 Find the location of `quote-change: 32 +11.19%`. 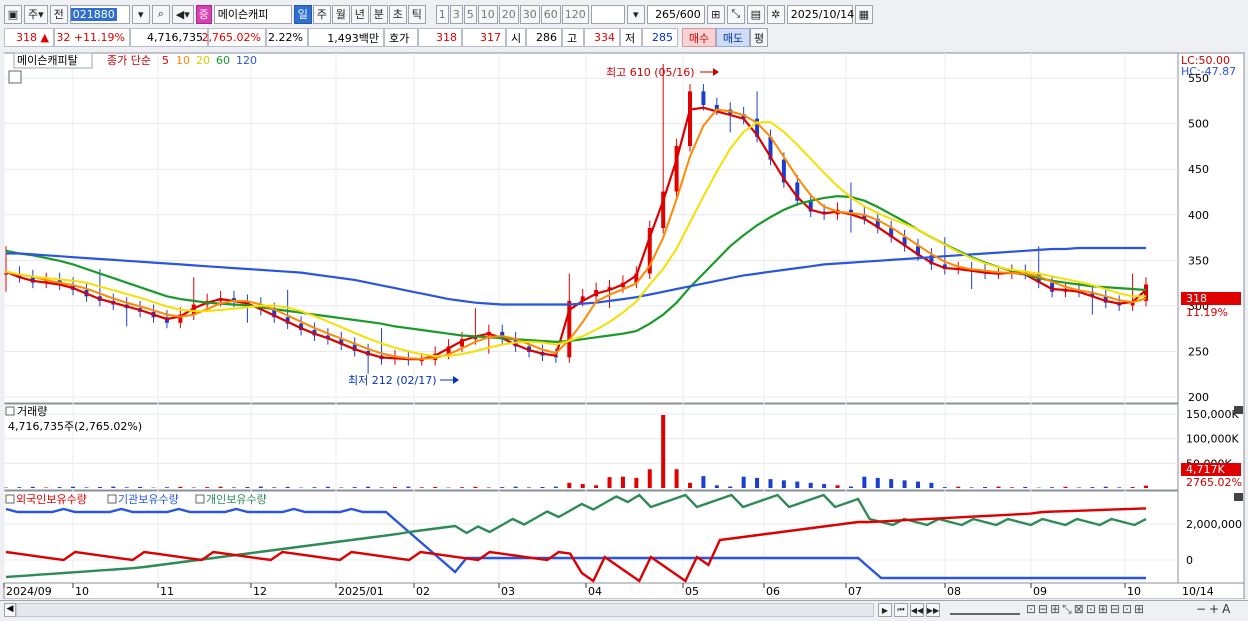

quote-change: 32 +11.19% is located at coordinates (92, 37).